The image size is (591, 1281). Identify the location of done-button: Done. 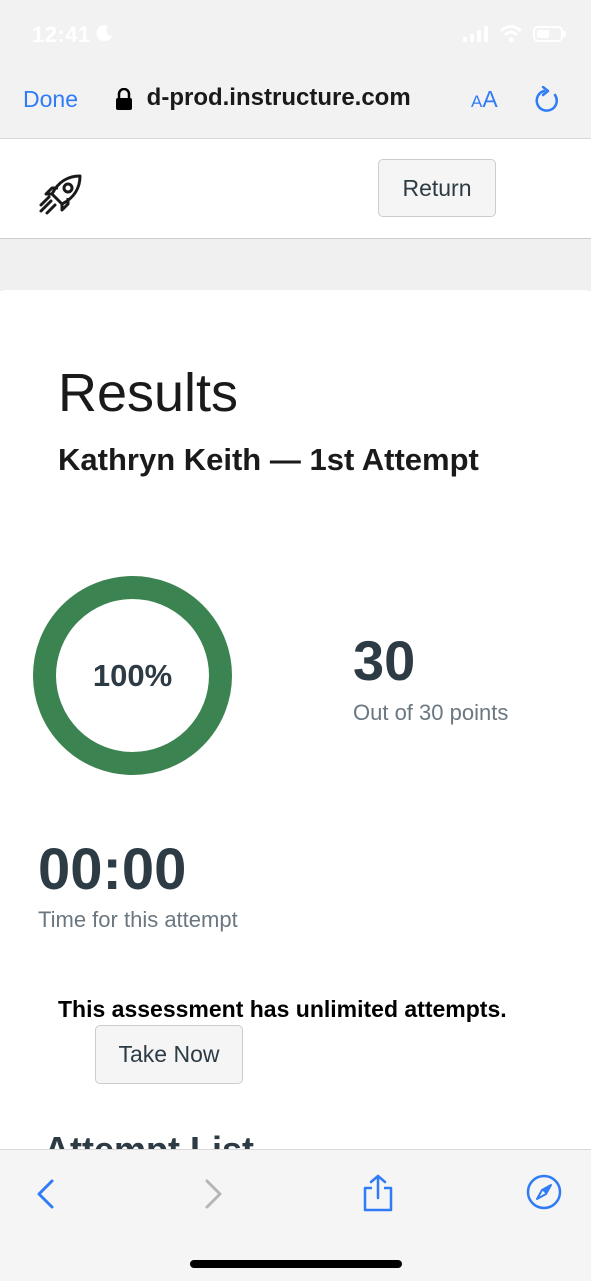
(50, 99).